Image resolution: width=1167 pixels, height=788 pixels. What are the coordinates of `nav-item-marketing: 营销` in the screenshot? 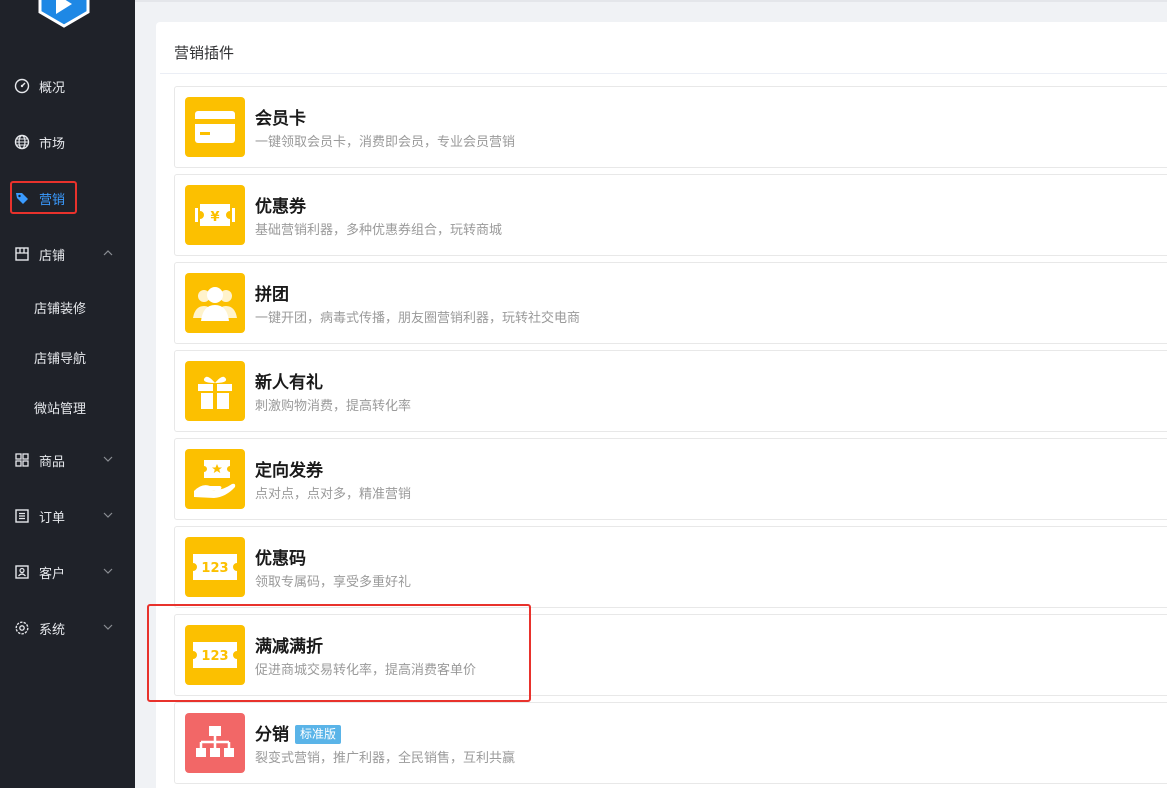 It's located at (67, 198).